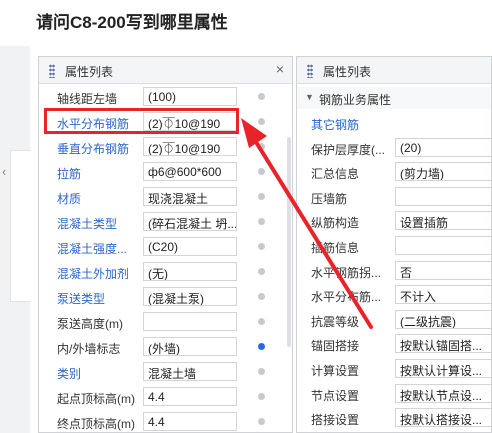 The image size is (492, 433). What do you see at coordinates (190, 196) in the screenshot?
I see `property-value-field: 现浇混凝土` at bounding box center [190, 196].